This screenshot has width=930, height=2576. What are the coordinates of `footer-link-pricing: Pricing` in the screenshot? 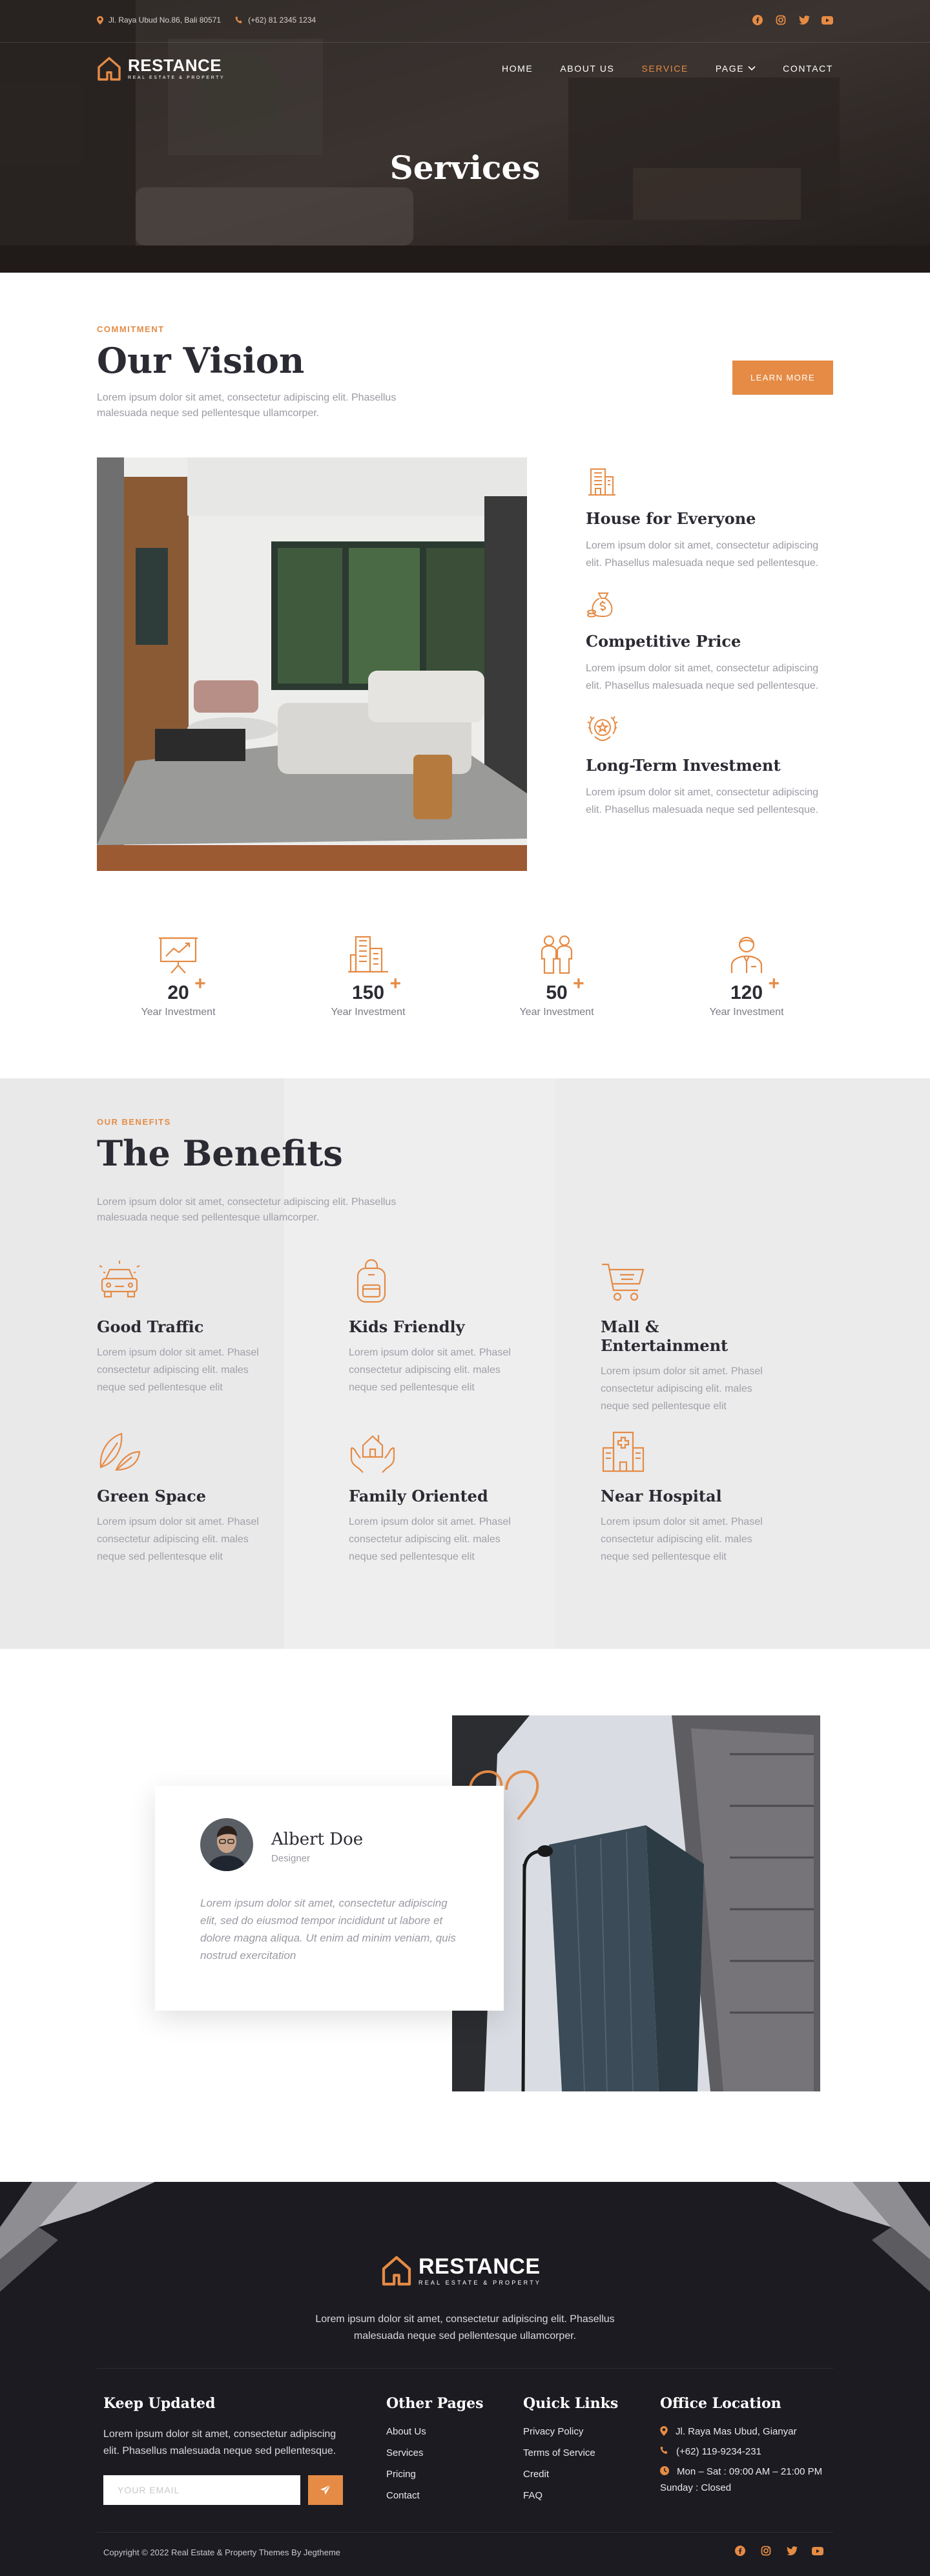 It's located at (435, 2474).